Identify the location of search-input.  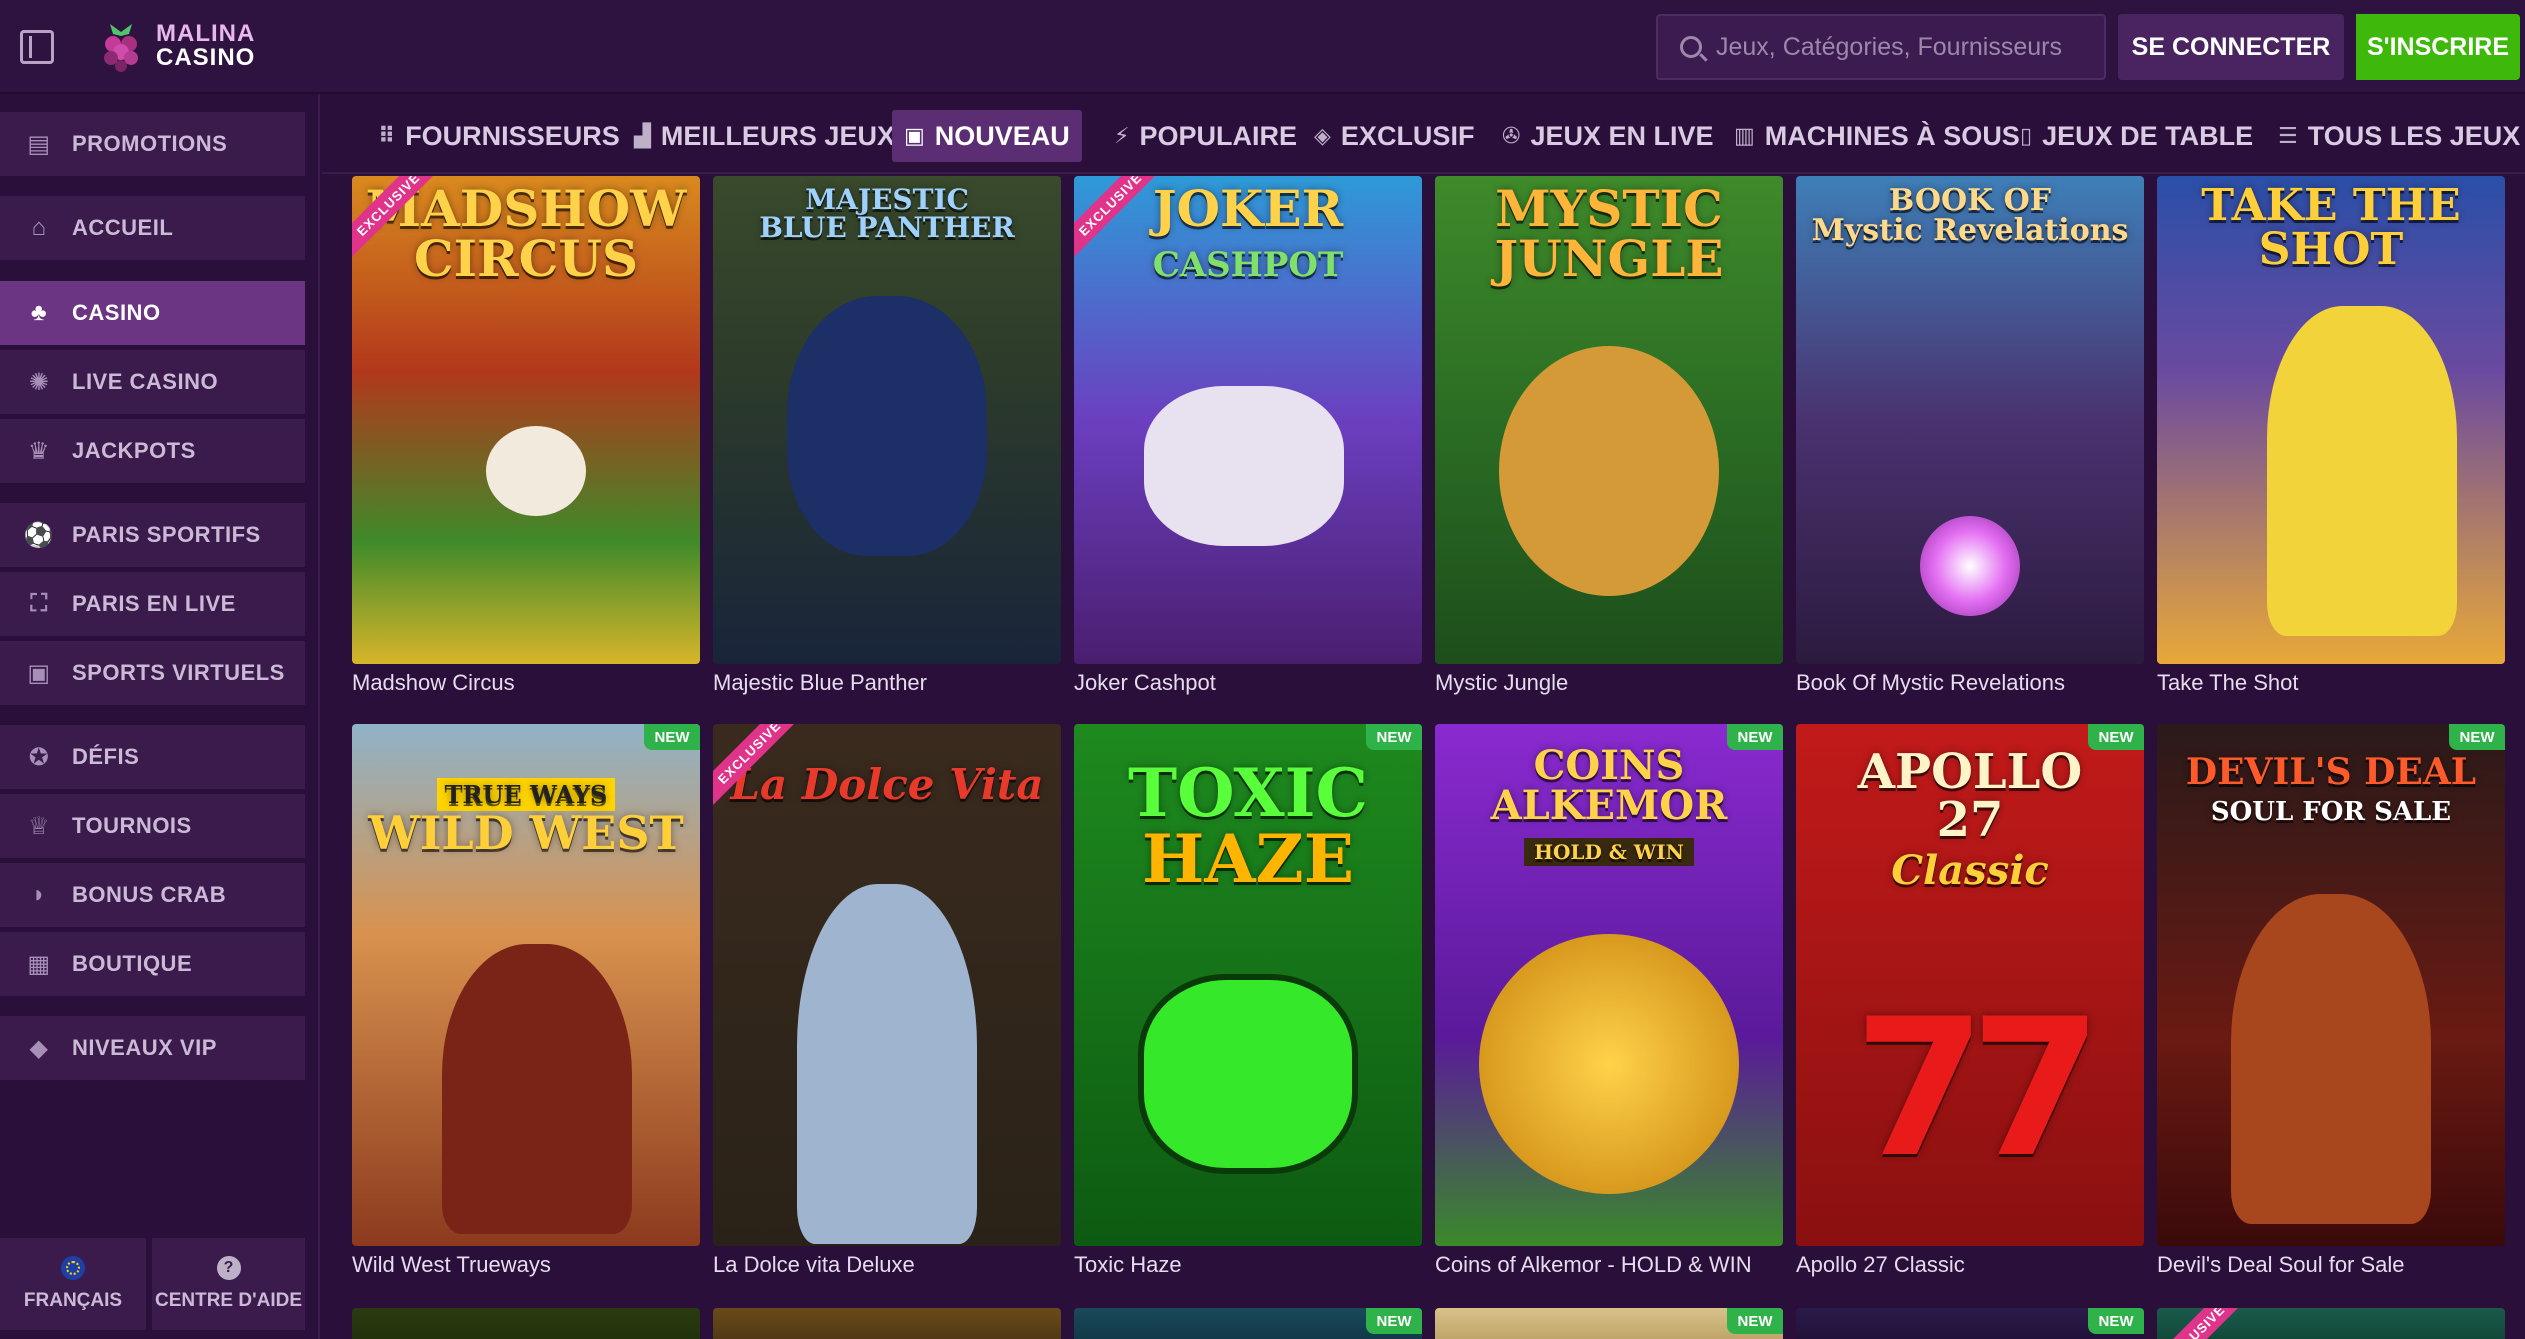
(1906, 47).